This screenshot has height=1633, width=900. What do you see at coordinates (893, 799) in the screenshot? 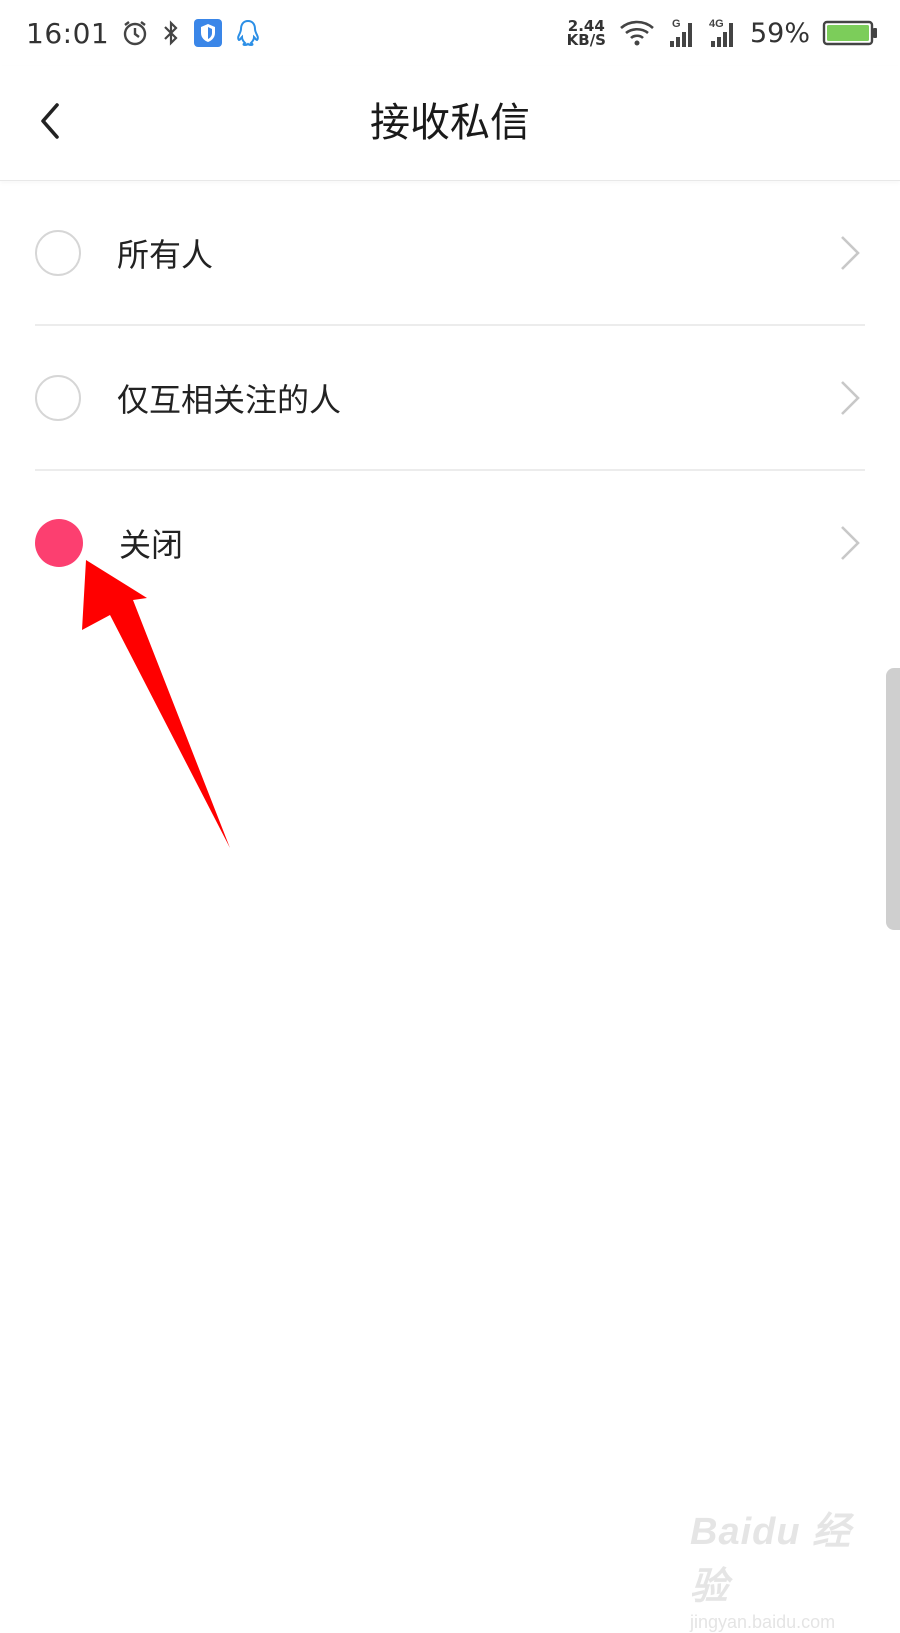
I see `scrollbar-handle` at bounding box center [893, 799].